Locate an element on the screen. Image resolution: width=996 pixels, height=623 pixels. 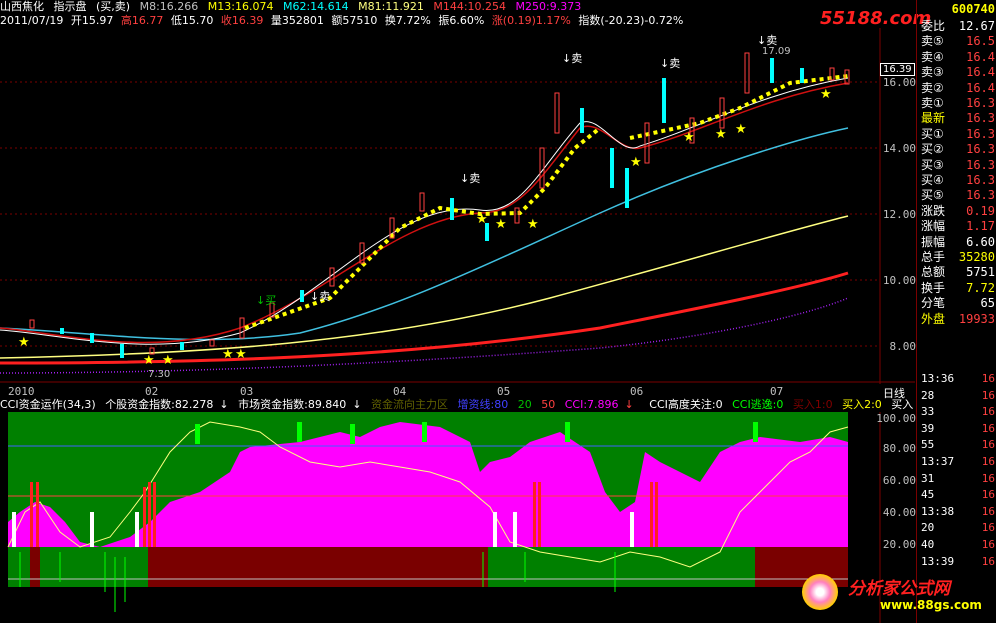
tick-time: 55 is located at coordinates (928, 445).